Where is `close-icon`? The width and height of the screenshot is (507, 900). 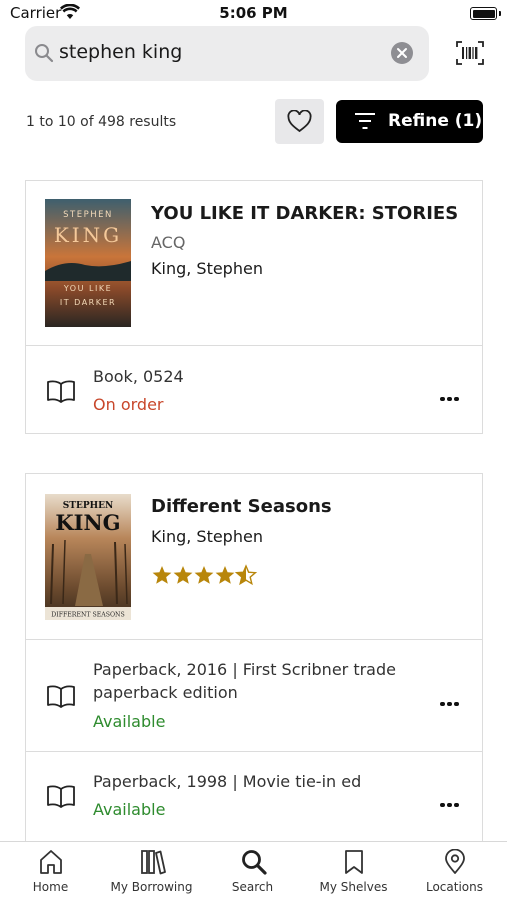 close-icon is located at coordinates (402, 53).